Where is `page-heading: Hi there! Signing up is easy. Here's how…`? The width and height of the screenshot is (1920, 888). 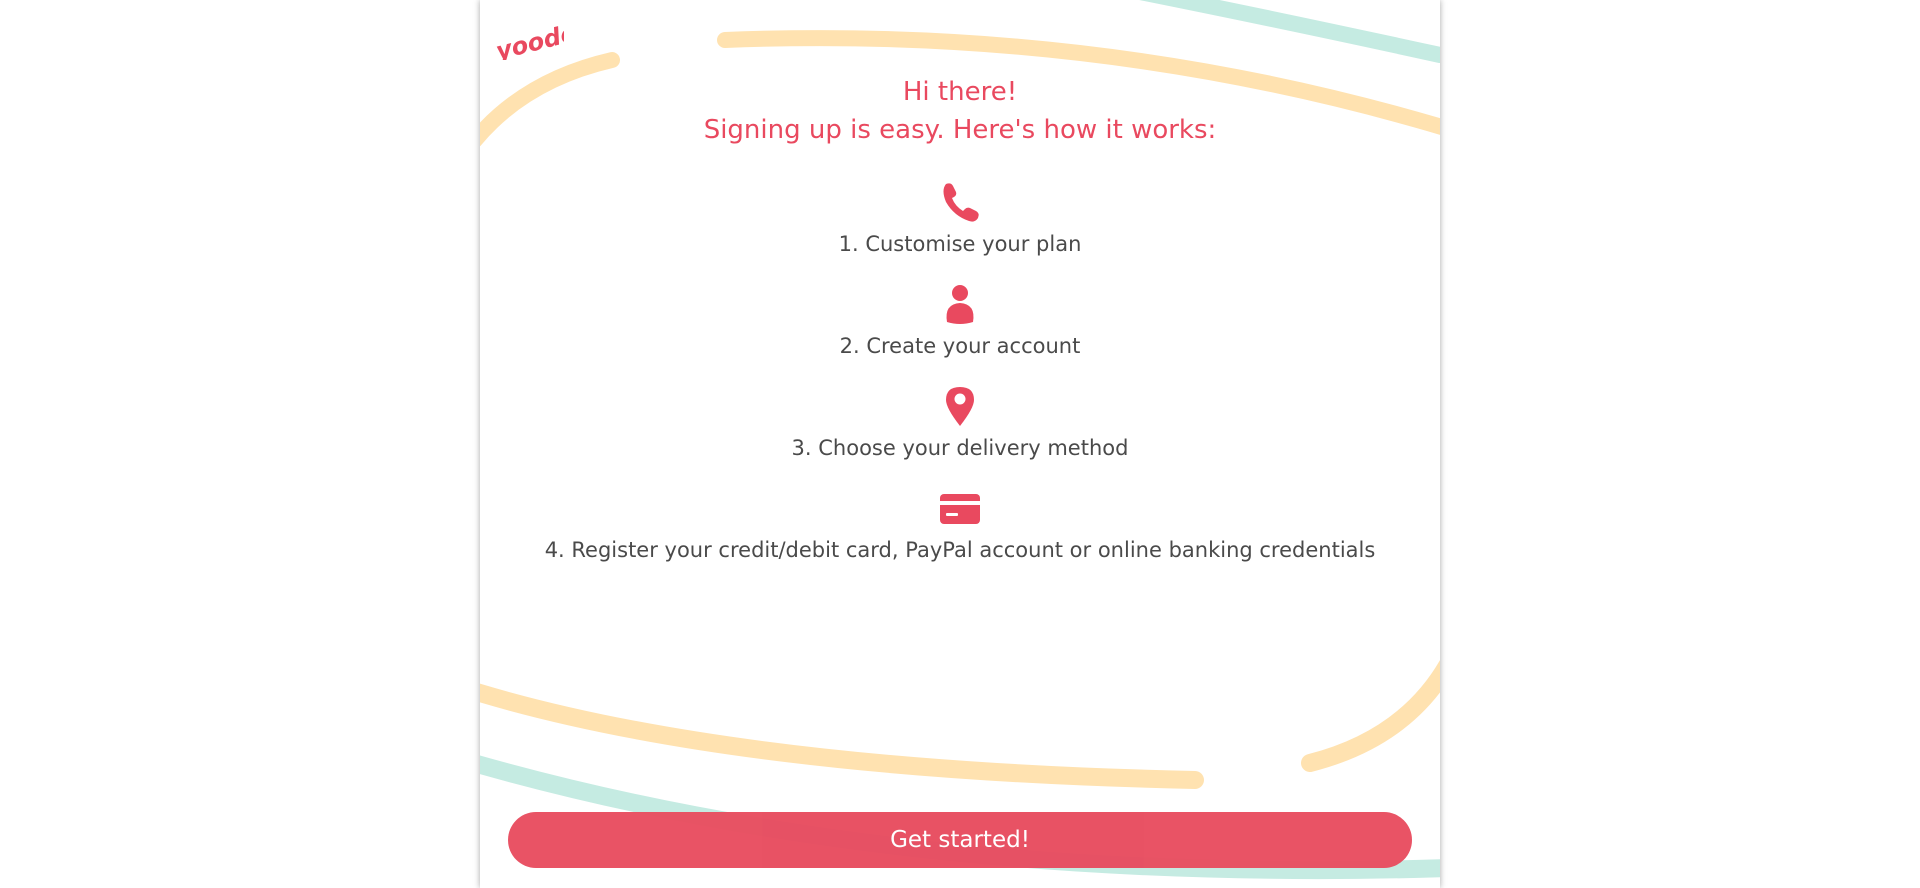
page-heading: Hi there! Signing up is easy. Here's how… is located at coordinates (960, 111).